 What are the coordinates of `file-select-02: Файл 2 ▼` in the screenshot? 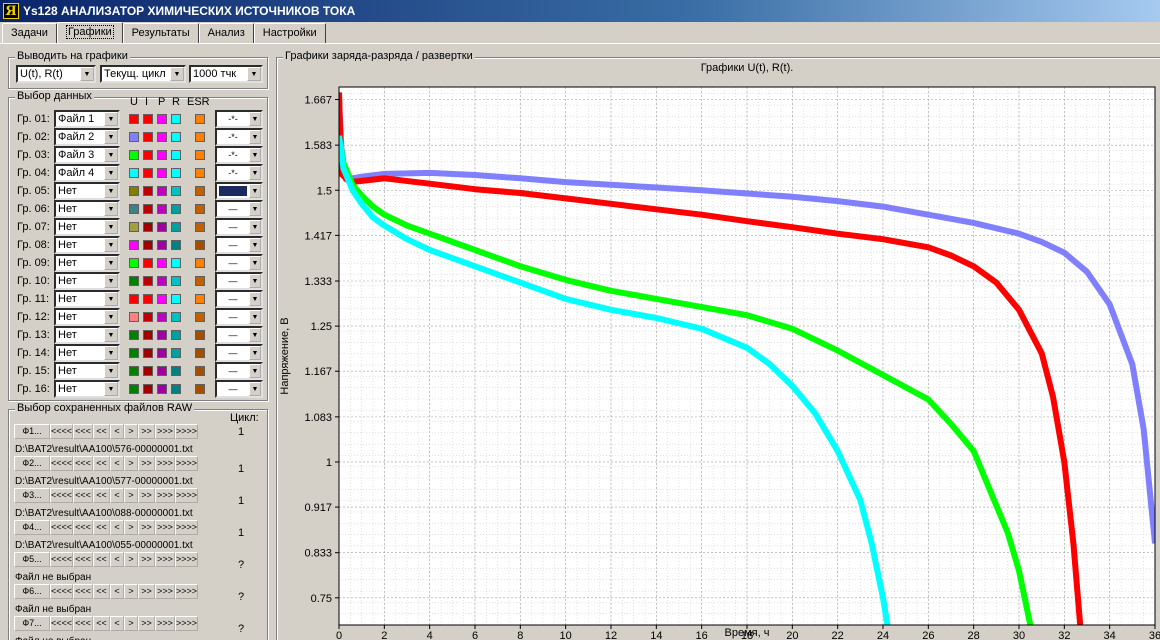 It's located at (87, 137).